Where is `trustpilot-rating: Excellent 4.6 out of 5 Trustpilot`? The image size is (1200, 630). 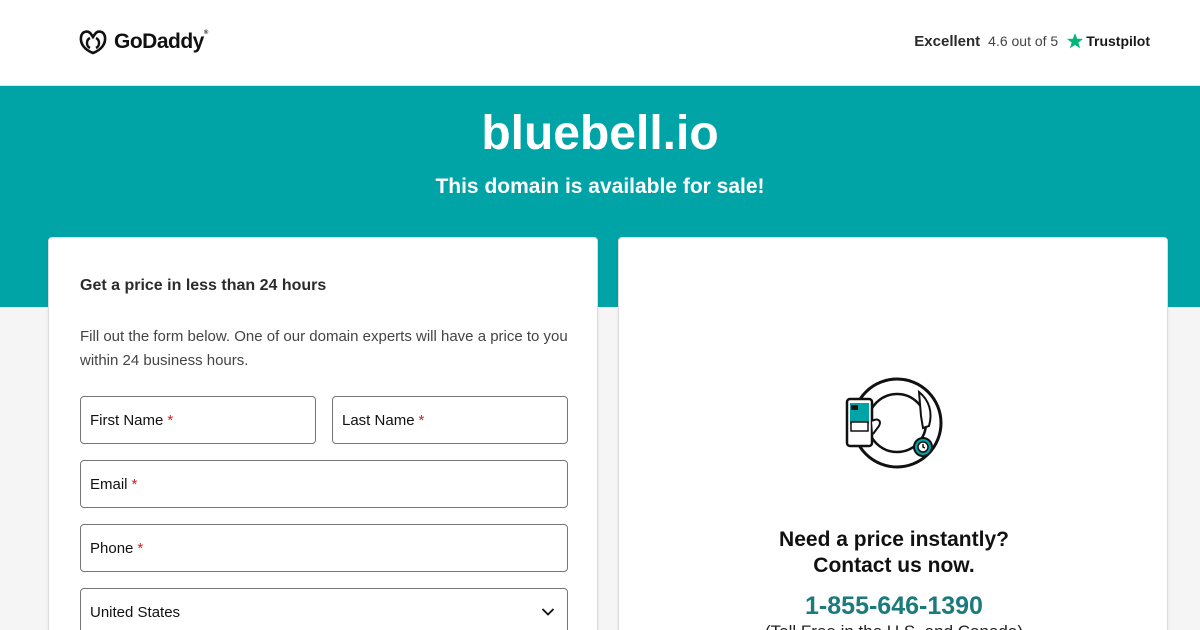 trustpilot-rating: Excellent 4.6 out of 5 Trustpilot is located at coordinates (1032, 41).